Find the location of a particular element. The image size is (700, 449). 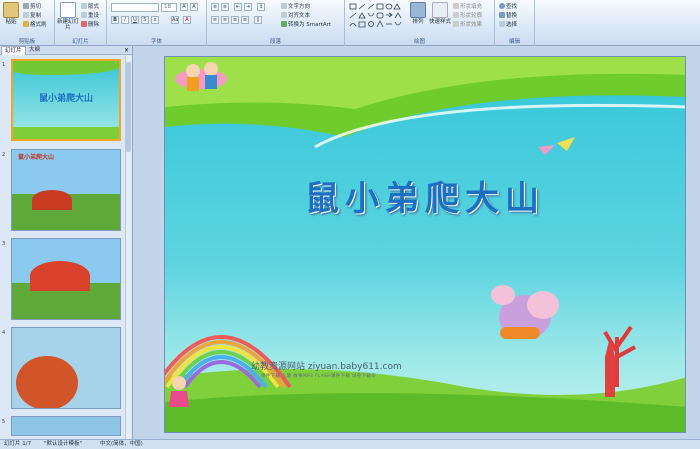

shape-outline-label: 形状轮廓 is located at coordinates (471, 16).